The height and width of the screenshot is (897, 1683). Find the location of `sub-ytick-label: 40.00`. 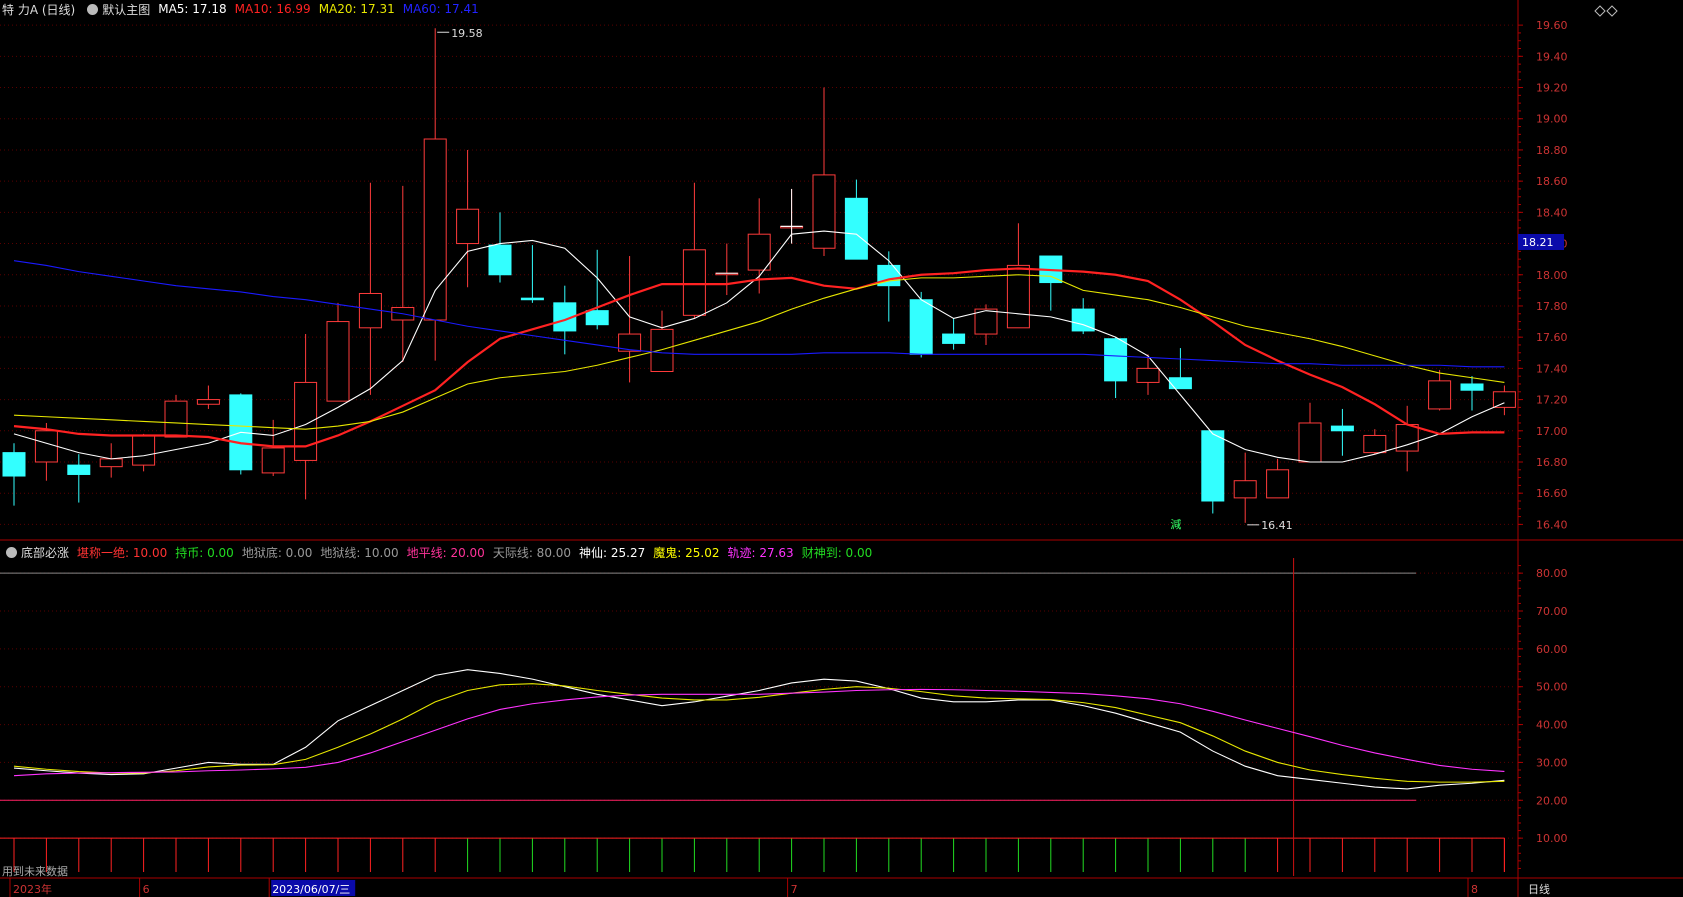

sub-ytick-label: 40.00 is located at coordinates (1552, 725).